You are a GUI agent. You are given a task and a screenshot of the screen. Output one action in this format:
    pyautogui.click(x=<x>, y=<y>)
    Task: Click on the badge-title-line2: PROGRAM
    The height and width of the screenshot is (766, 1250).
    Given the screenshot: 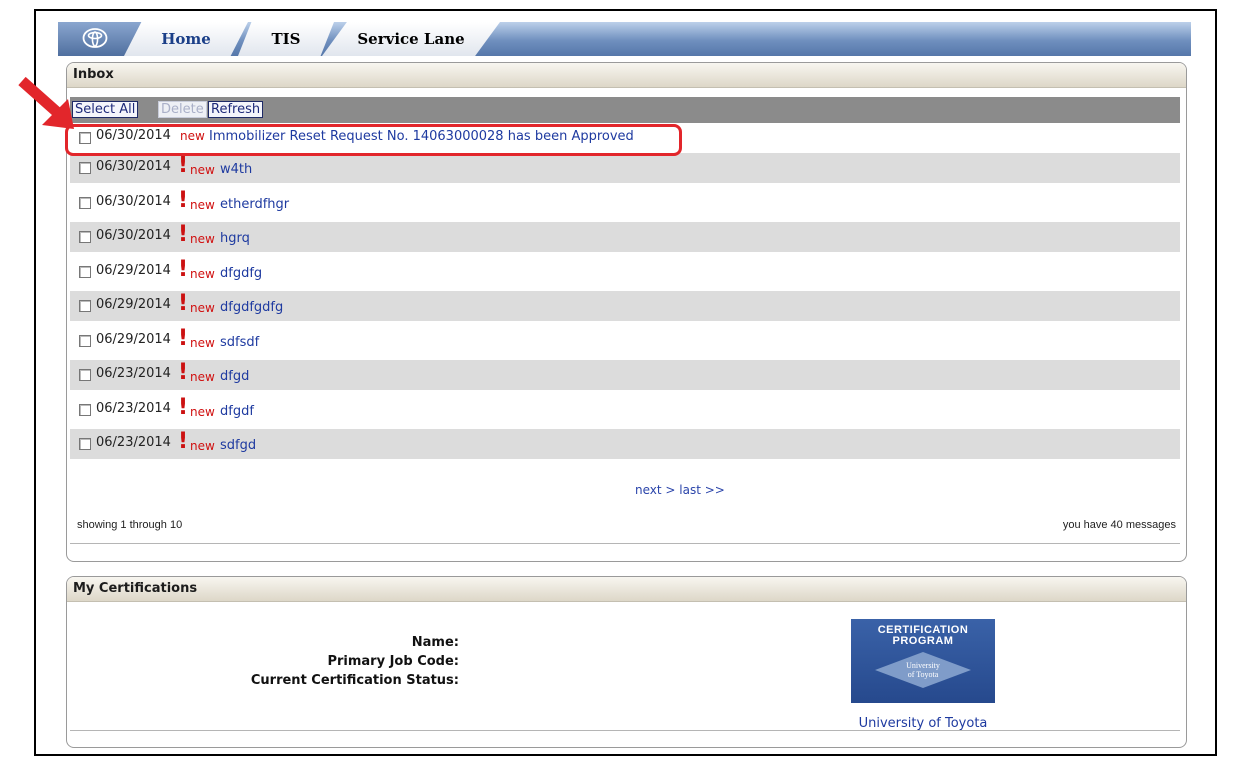 What is the action you would take?
    pyautogui.click(x=923, y=641)
    